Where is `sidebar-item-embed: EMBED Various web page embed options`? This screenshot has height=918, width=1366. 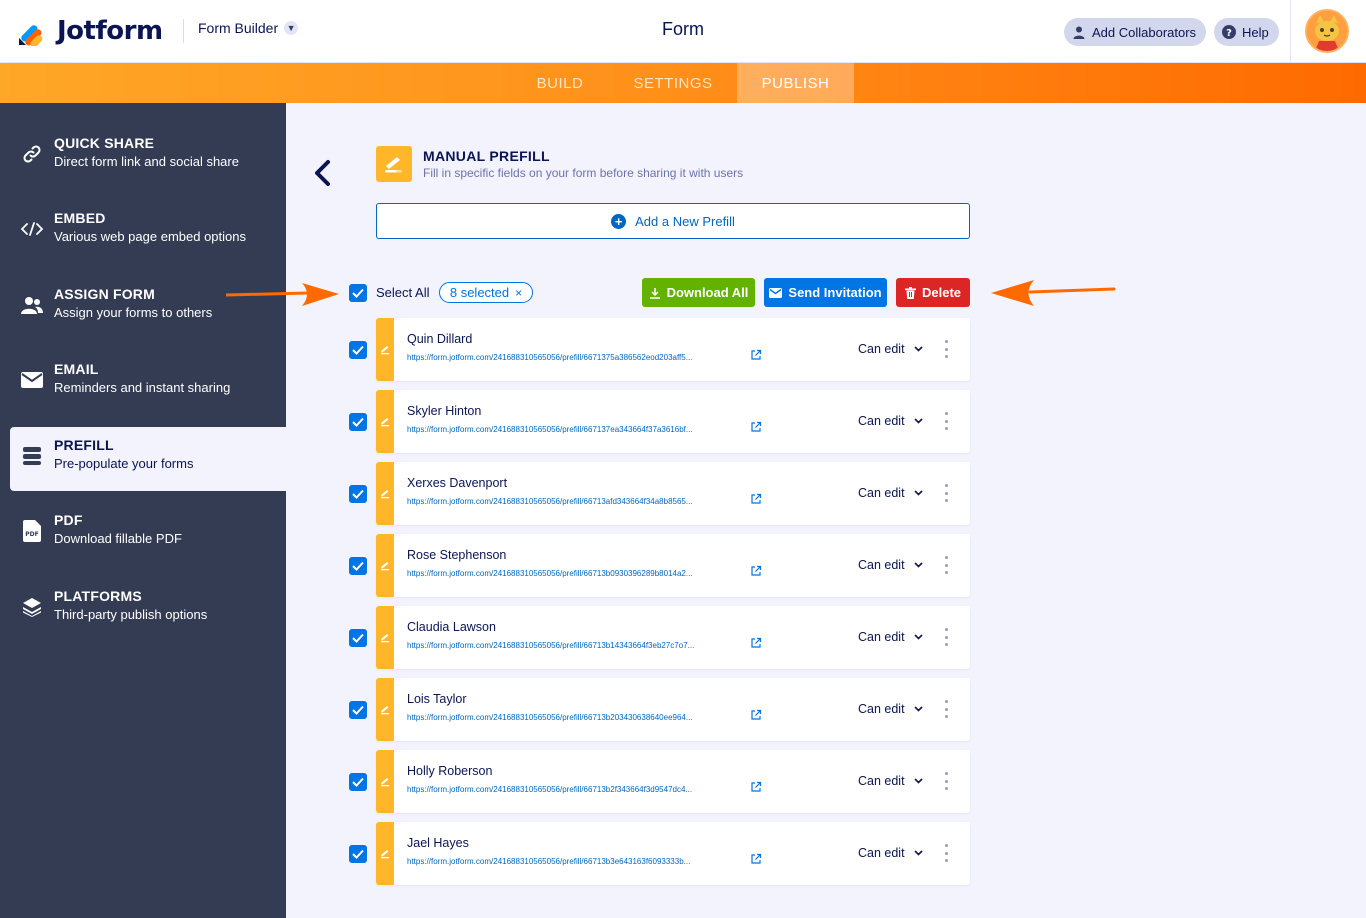 sidebar-item-embed: EMBED Various web page embed options is located at coordinates (143, 232).